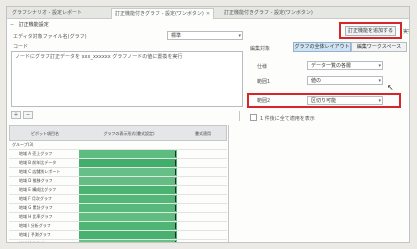  I want to click on row-name: 地域 C 店舗別レポート, so click(40, 171).